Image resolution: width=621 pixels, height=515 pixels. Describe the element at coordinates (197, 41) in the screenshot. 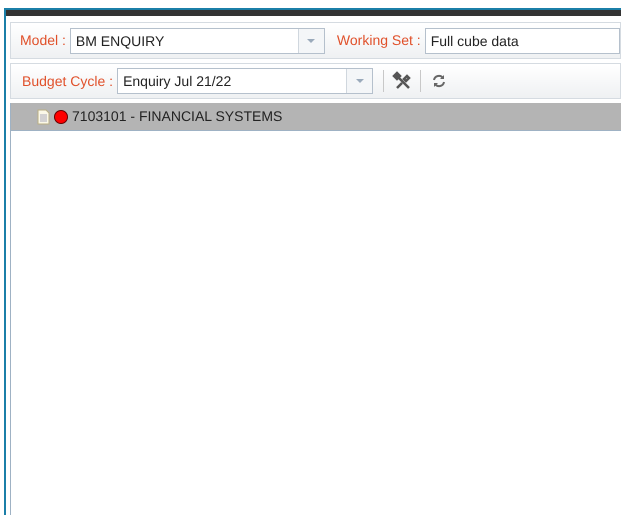

I see `model-dropdown: BM ENQUIRY` at that location.